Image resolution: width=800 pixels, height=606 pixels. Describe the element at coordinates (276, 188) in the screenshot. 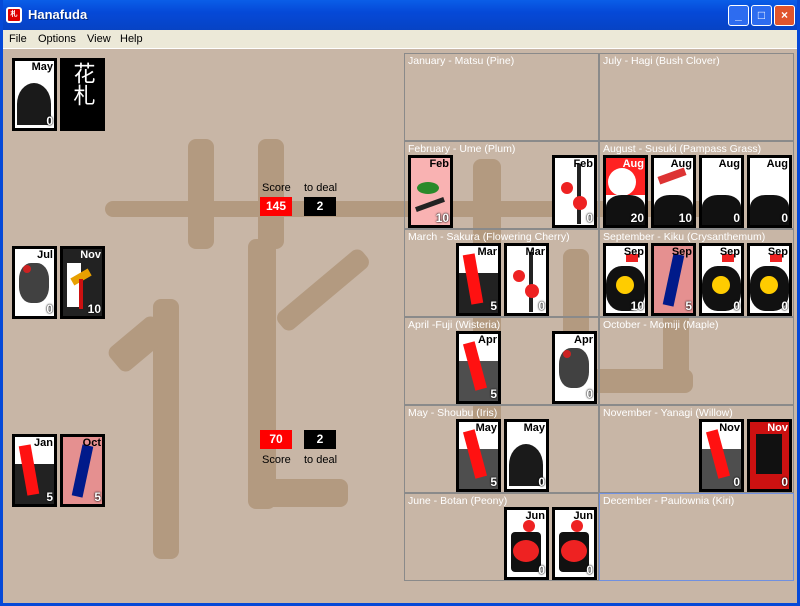

I see `opponent-score-label: Score` at that location.